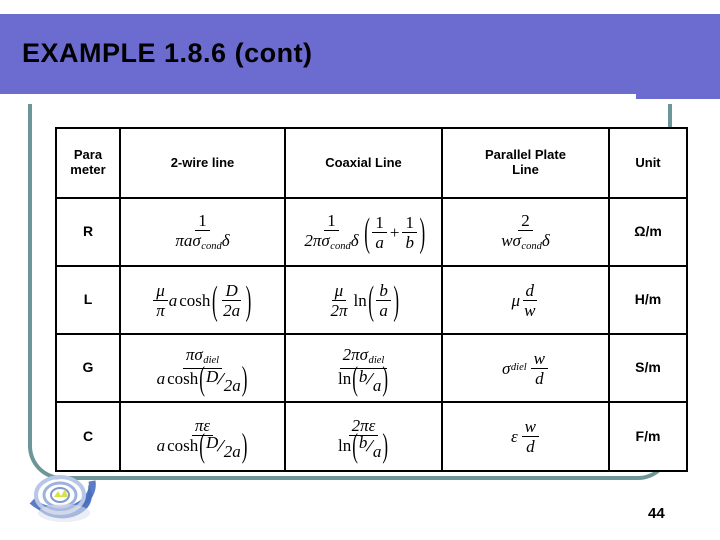 Image resolution: width=720 pixels, height=540 pixels. I want to click on denominator: ln(b / a), so click(363, 379).